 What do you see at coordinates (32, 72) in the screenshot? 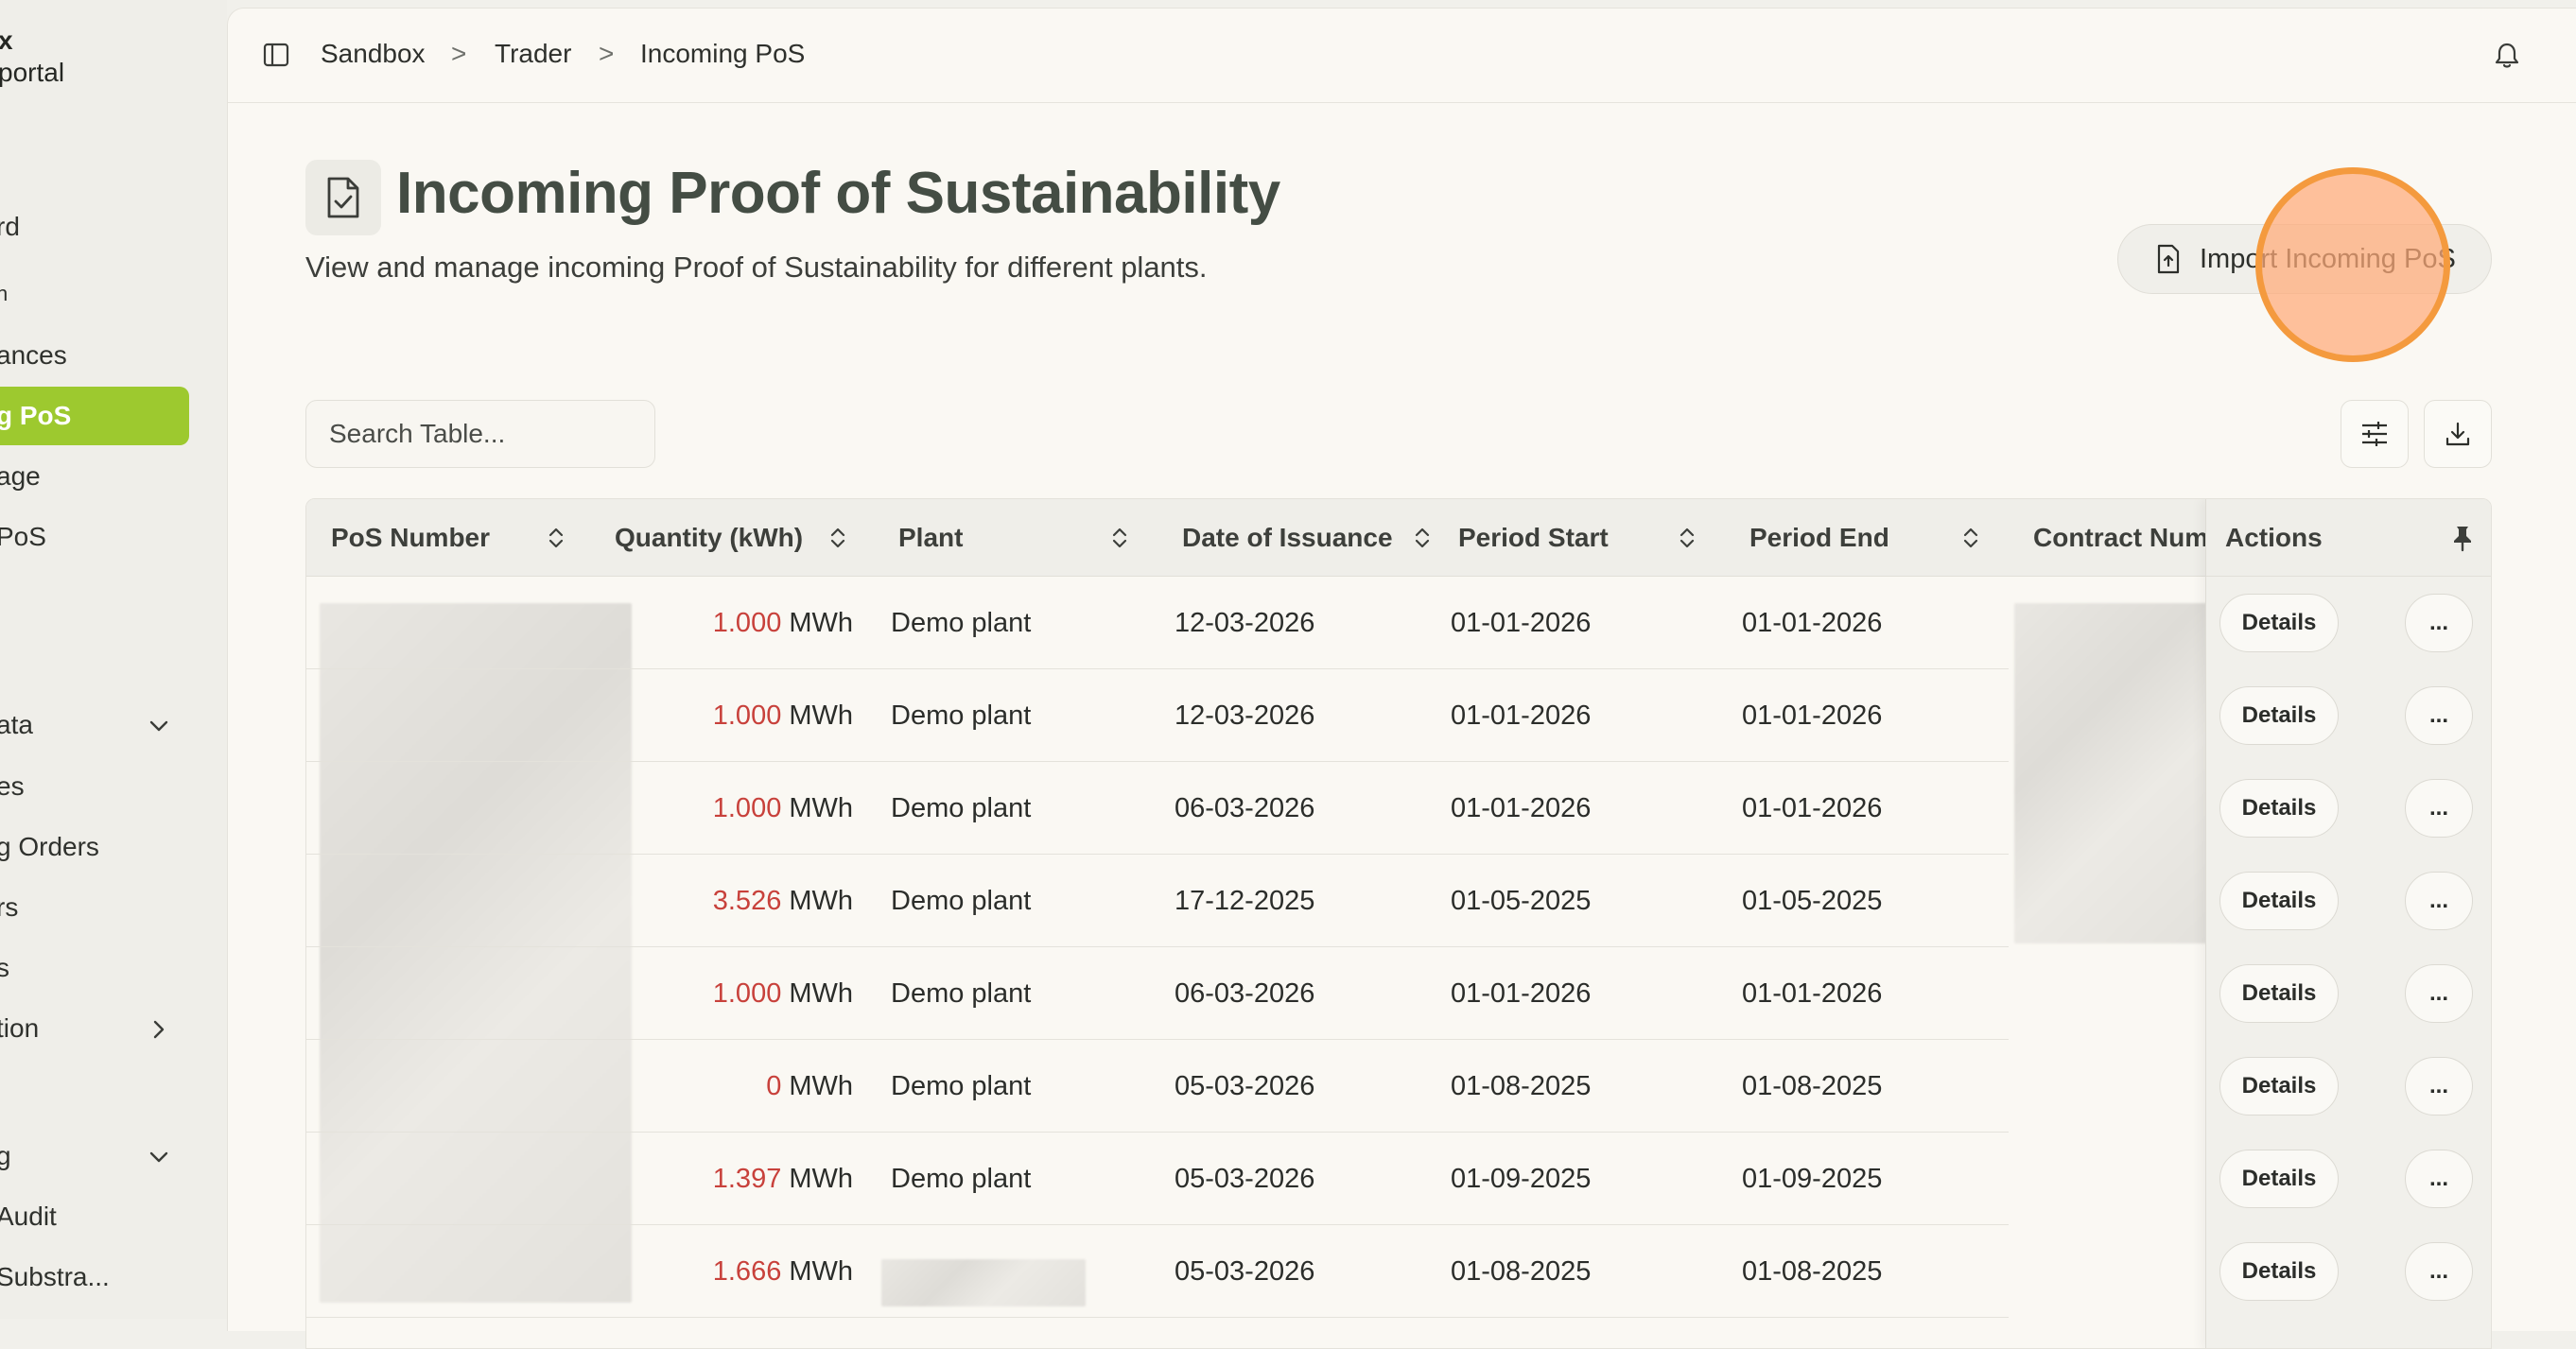
I see `brand-line-2: portal` at bounding box center [32, 72].